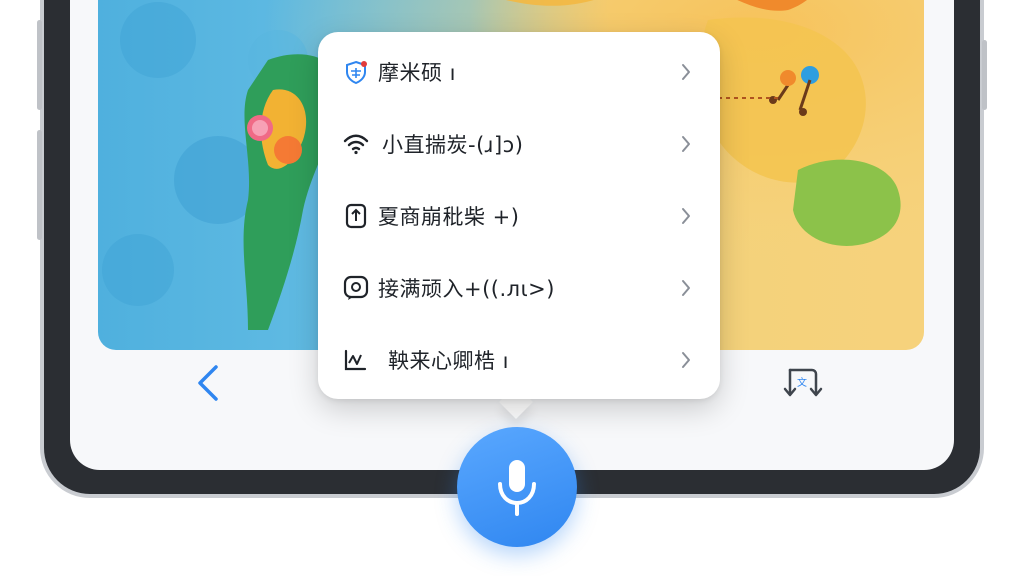 The width and height of the screenshot is (1024, 576). I want to click on chat-bubble-icon, so click(356, 288).